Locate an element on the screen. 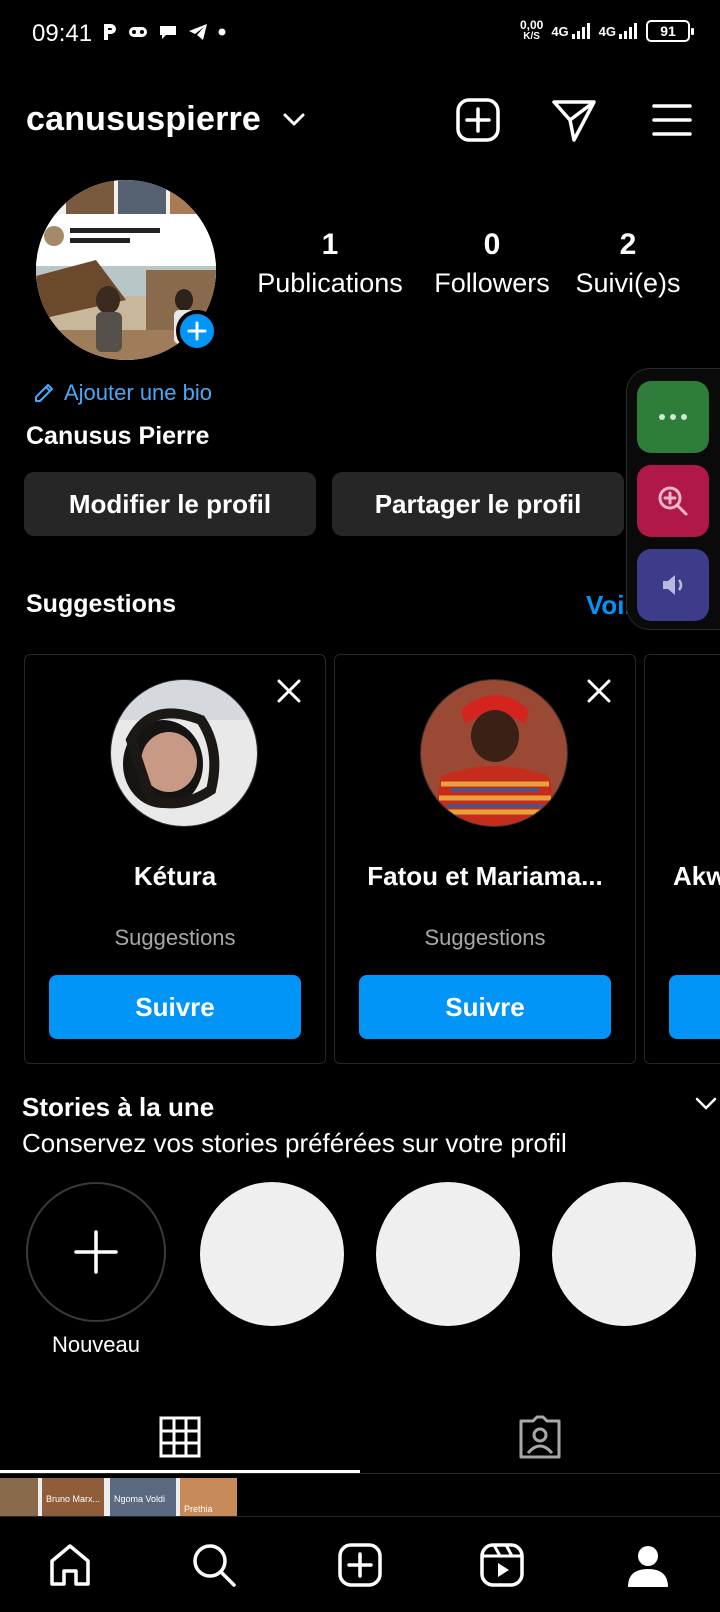 This screenshot has width=720, height=1612. add-story-button is located at coordinates (197, 331).